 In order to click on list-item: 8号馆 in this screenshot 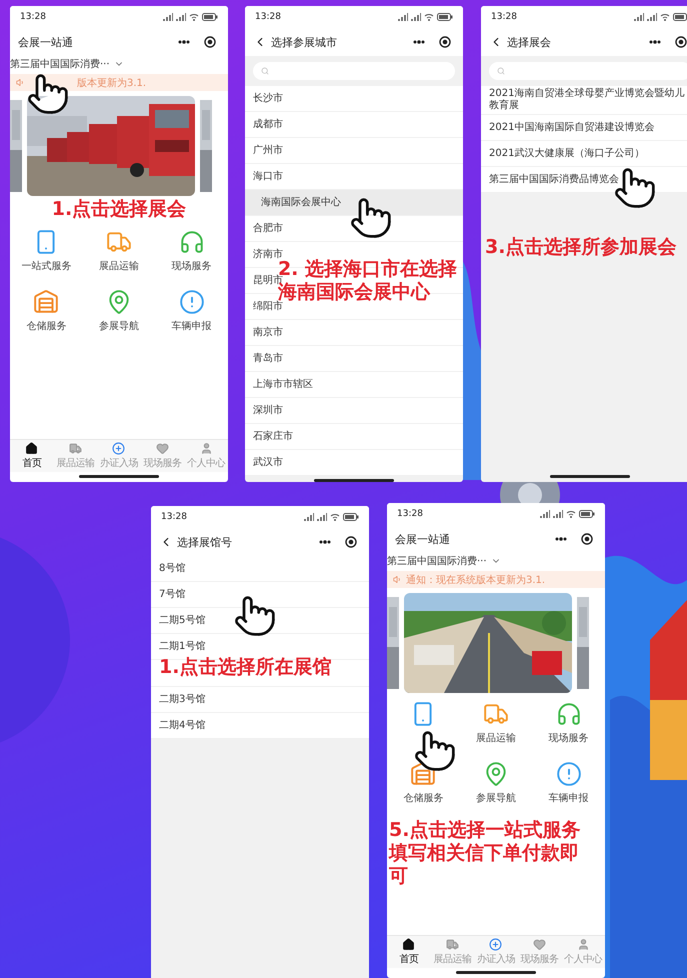, I will do `click(260, 569)`.